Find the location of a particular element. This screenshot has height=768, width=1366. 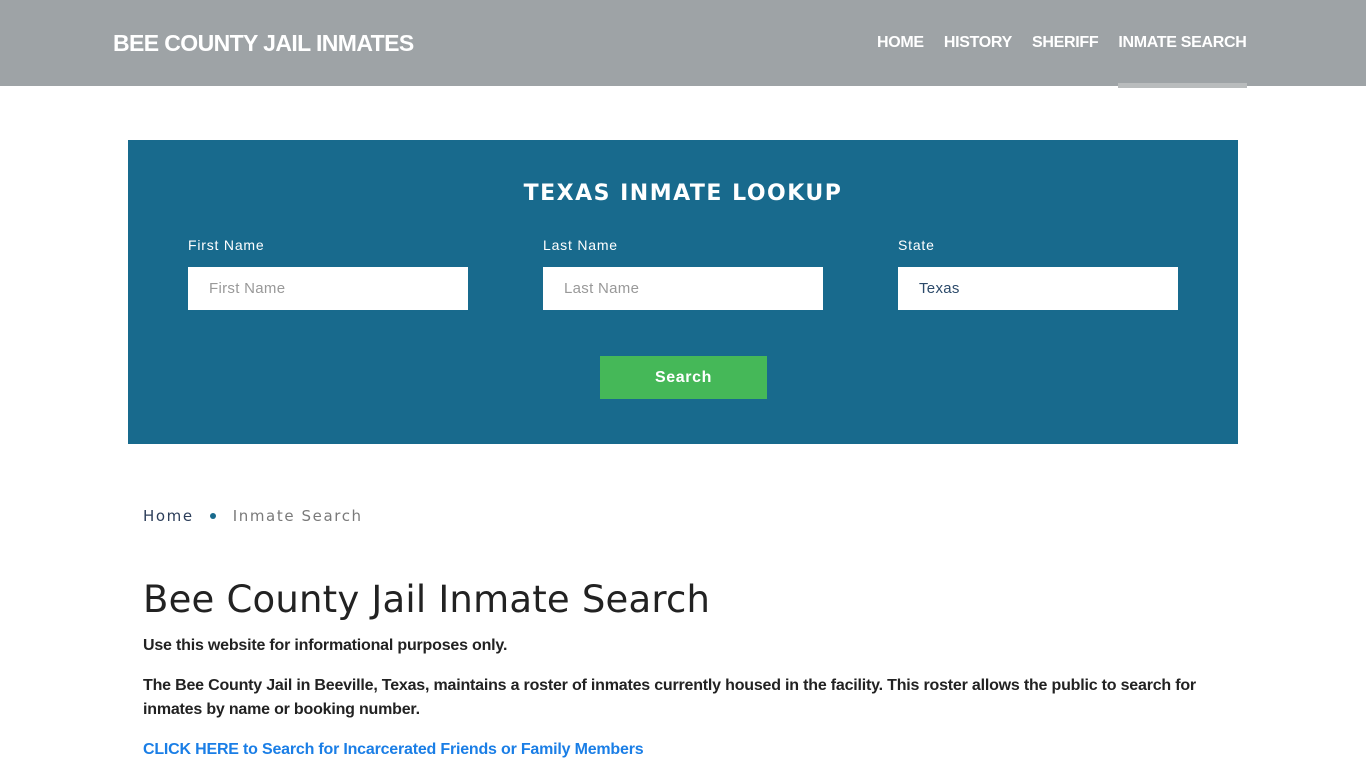

breadcrumb-separator-icon is located at coordinates (212, 516).